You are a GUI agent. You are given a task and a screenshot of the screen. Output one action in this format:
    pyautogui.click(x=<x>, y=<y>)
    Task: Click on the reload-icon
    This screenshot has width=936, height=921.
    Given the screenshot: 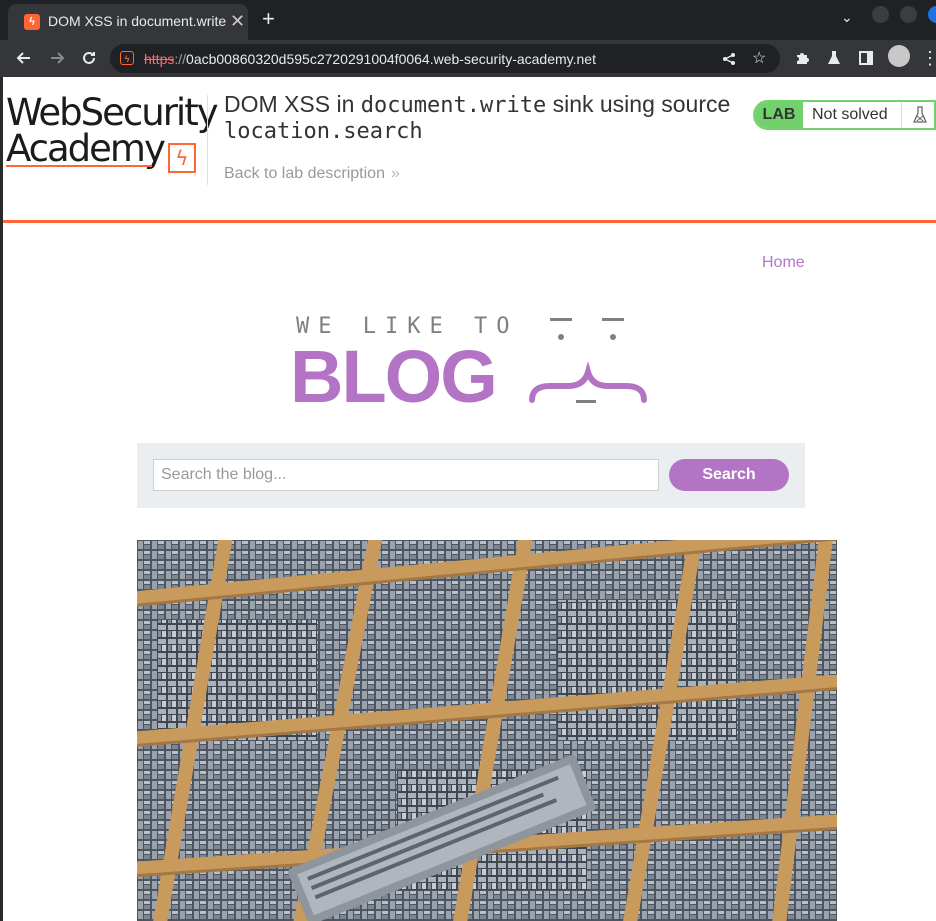 What is the action you would take?
    pyautogui.click(x=89, y=59)
    